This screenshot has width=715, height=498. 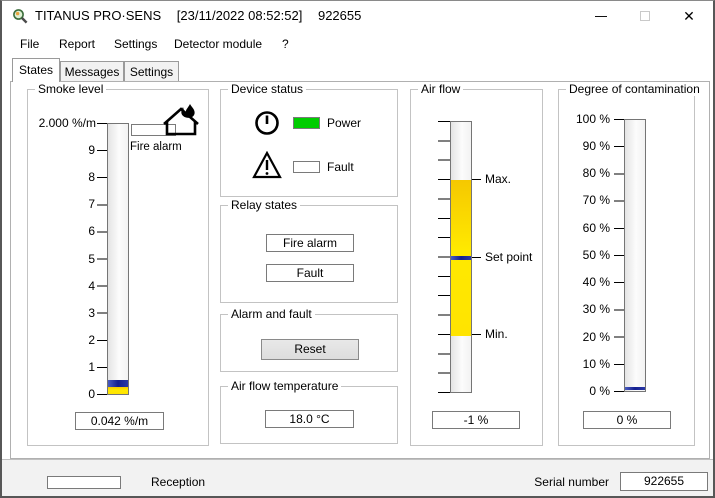 What do you see at coordinates (619, 256) in the screenshot?
I see `contamination-scale-ticks` at bounding box center [619, 256].